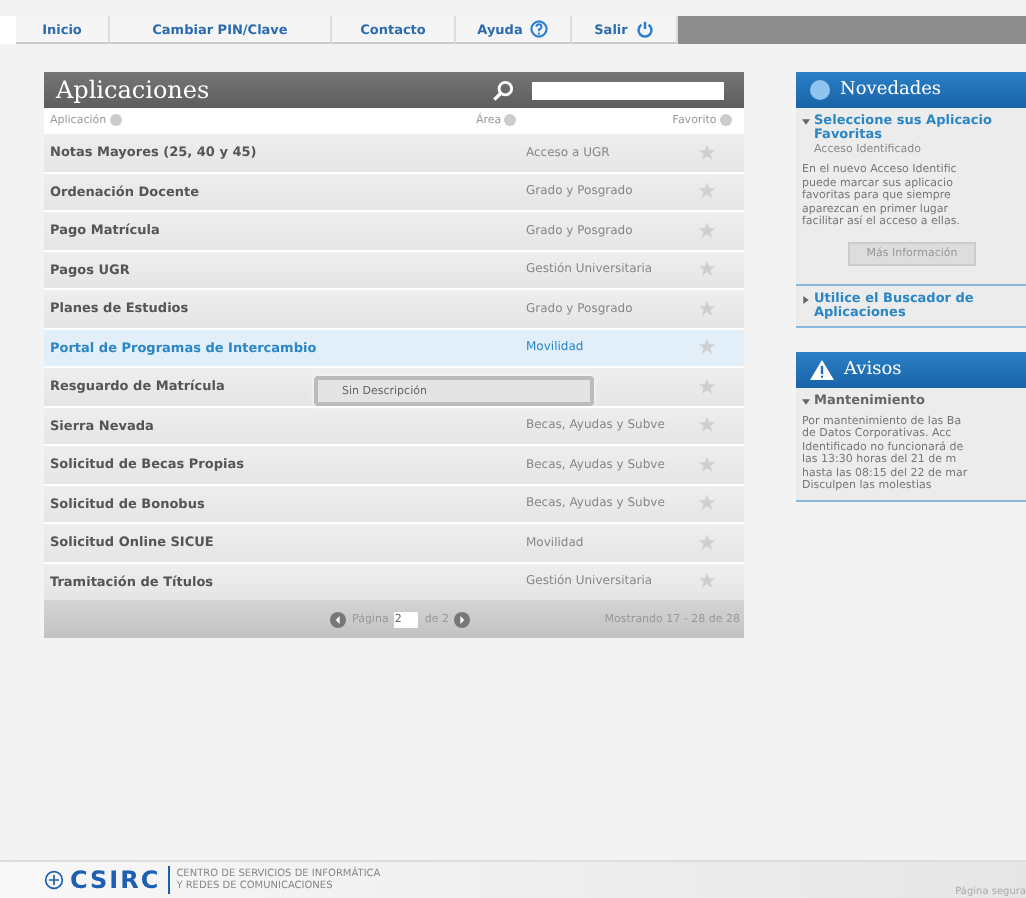 This screenshot has width=1026, height=898. I want to click on previous-icon, so click(338, 619).